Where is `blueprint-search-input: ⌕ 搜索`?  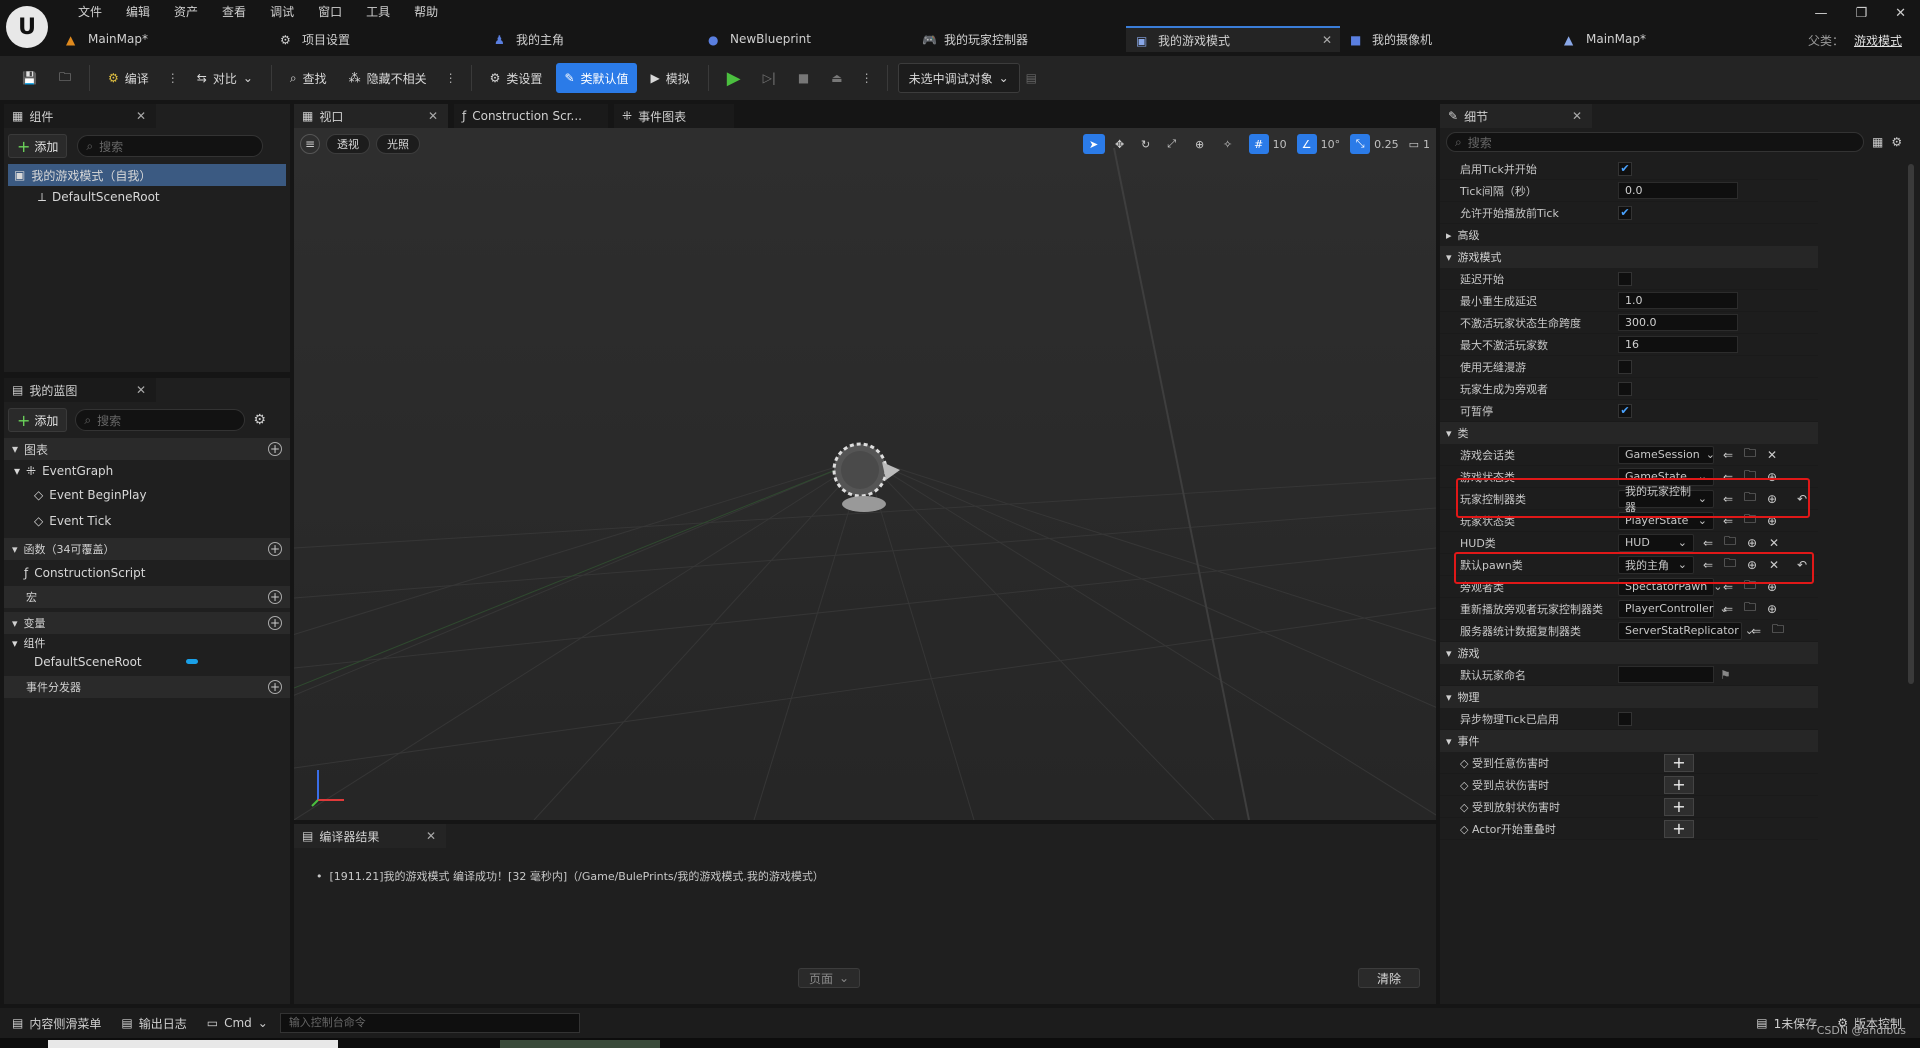 blueprint-search-input: ⌕ 搜索 is located at coordinates (160, 420).